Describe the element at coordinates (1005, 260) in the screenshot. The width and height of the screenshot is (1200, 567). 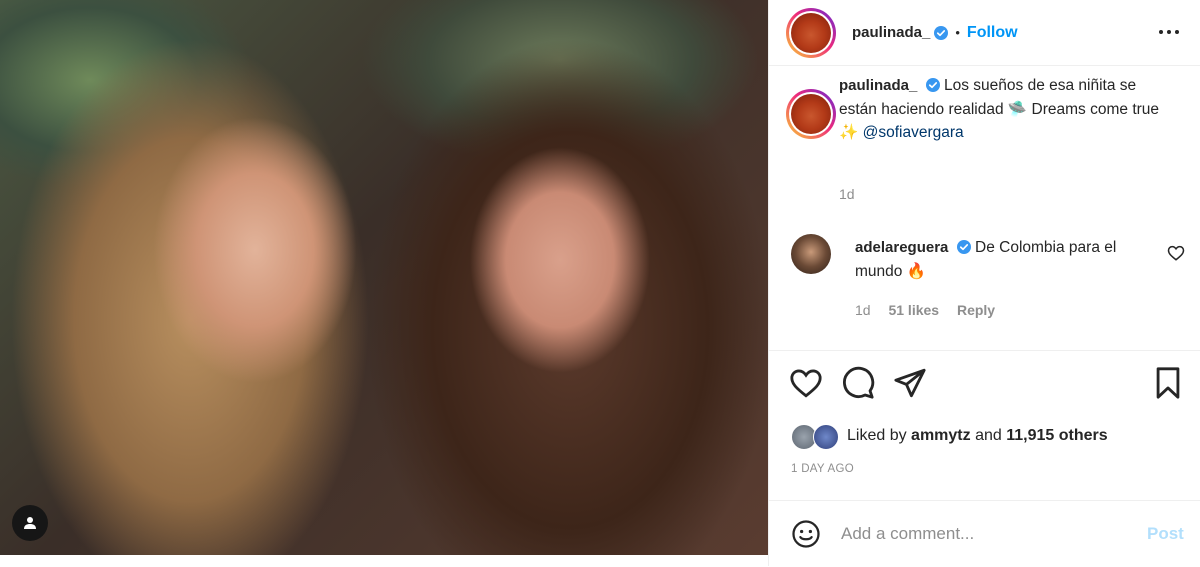
I see `comment: adelareguera De Colombia para el mundo 🔥` at that location.